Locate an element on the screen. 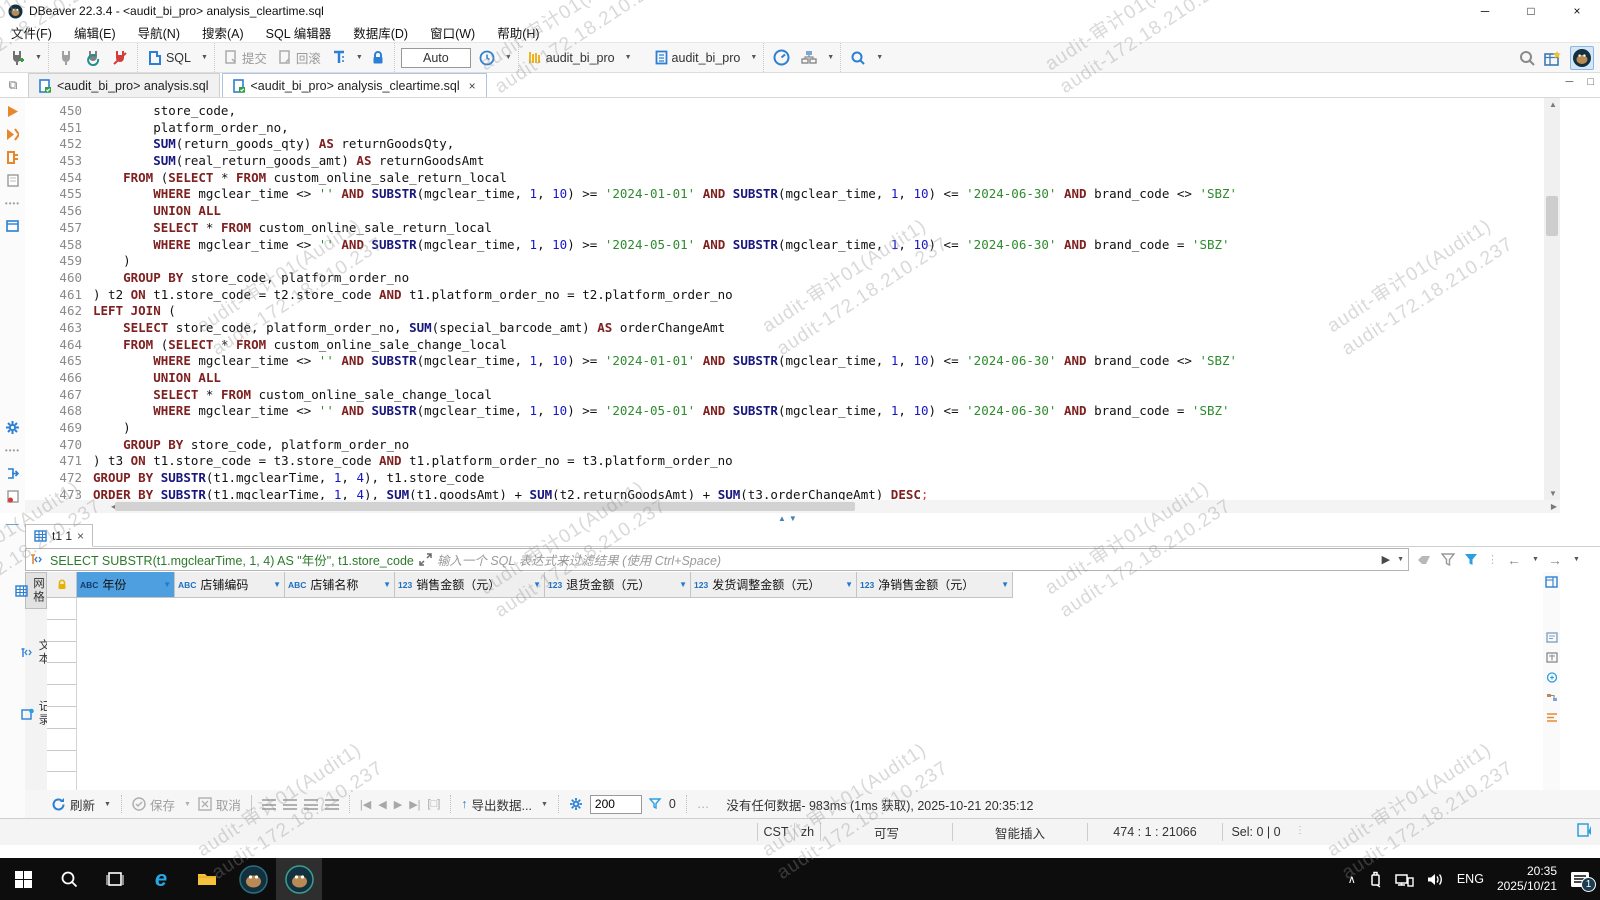 The image size is (1600, 900). delete-row-icon is located at coordinates (331, 804).